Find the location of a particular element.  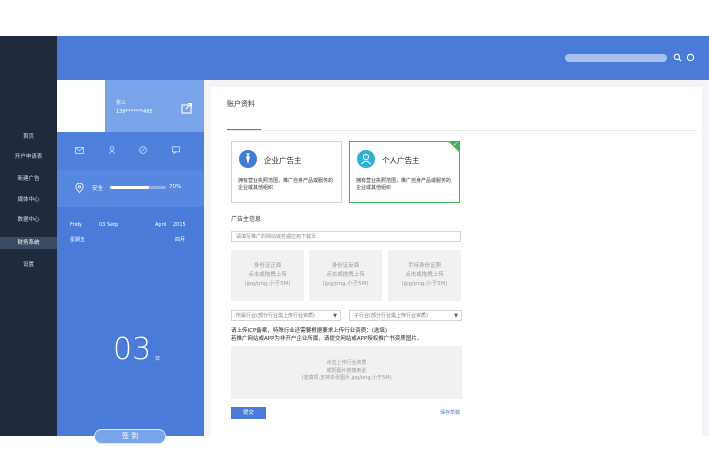

quick-actions is located at coordinates (130, 151).